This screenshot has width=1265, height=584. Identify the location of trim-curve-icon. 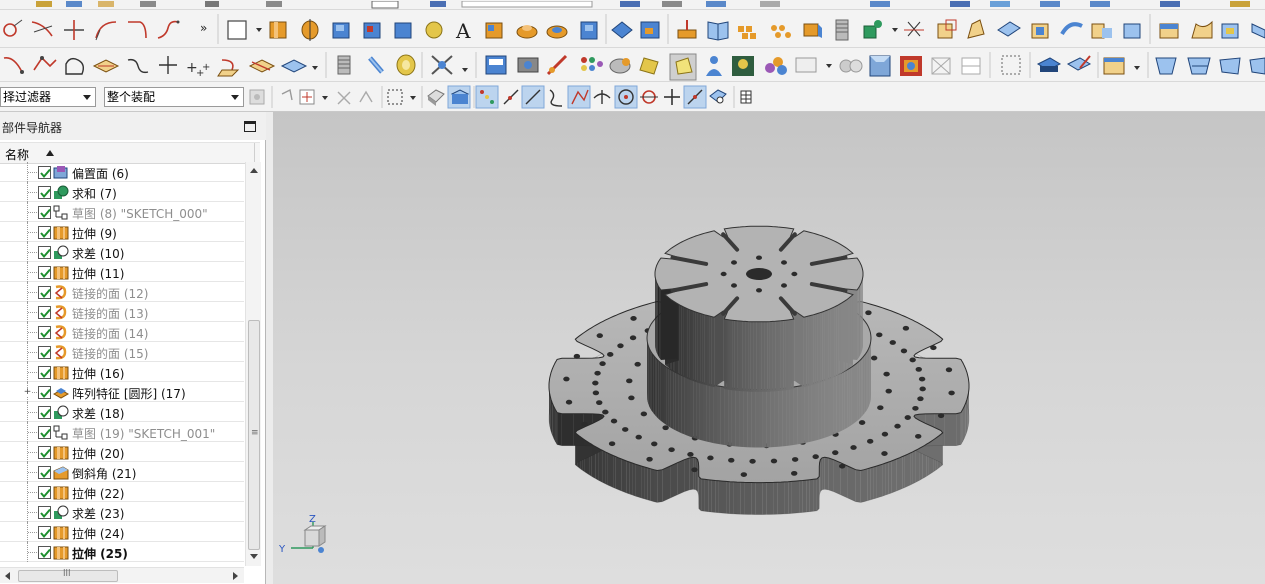
(42, 29).